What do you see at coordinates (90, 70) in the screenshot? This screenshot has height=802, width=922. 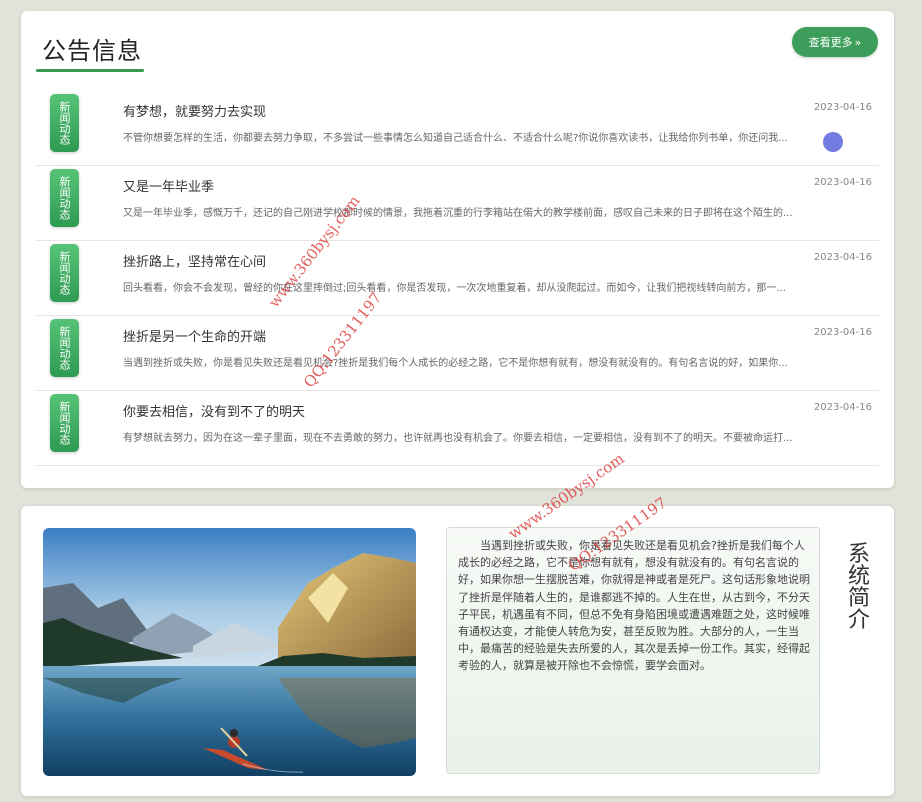 I see `notice-title-underline` at bounding box center [90, 70].